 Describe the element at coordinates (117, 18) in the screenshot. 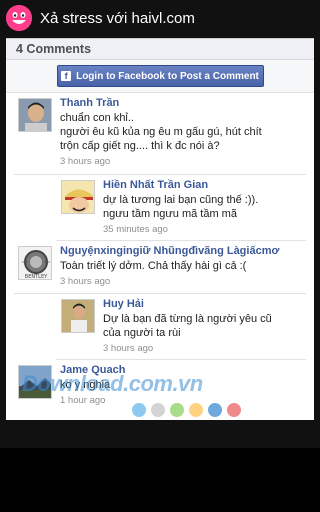

I see `app-title: Xả stress với haivl.com` at that location.